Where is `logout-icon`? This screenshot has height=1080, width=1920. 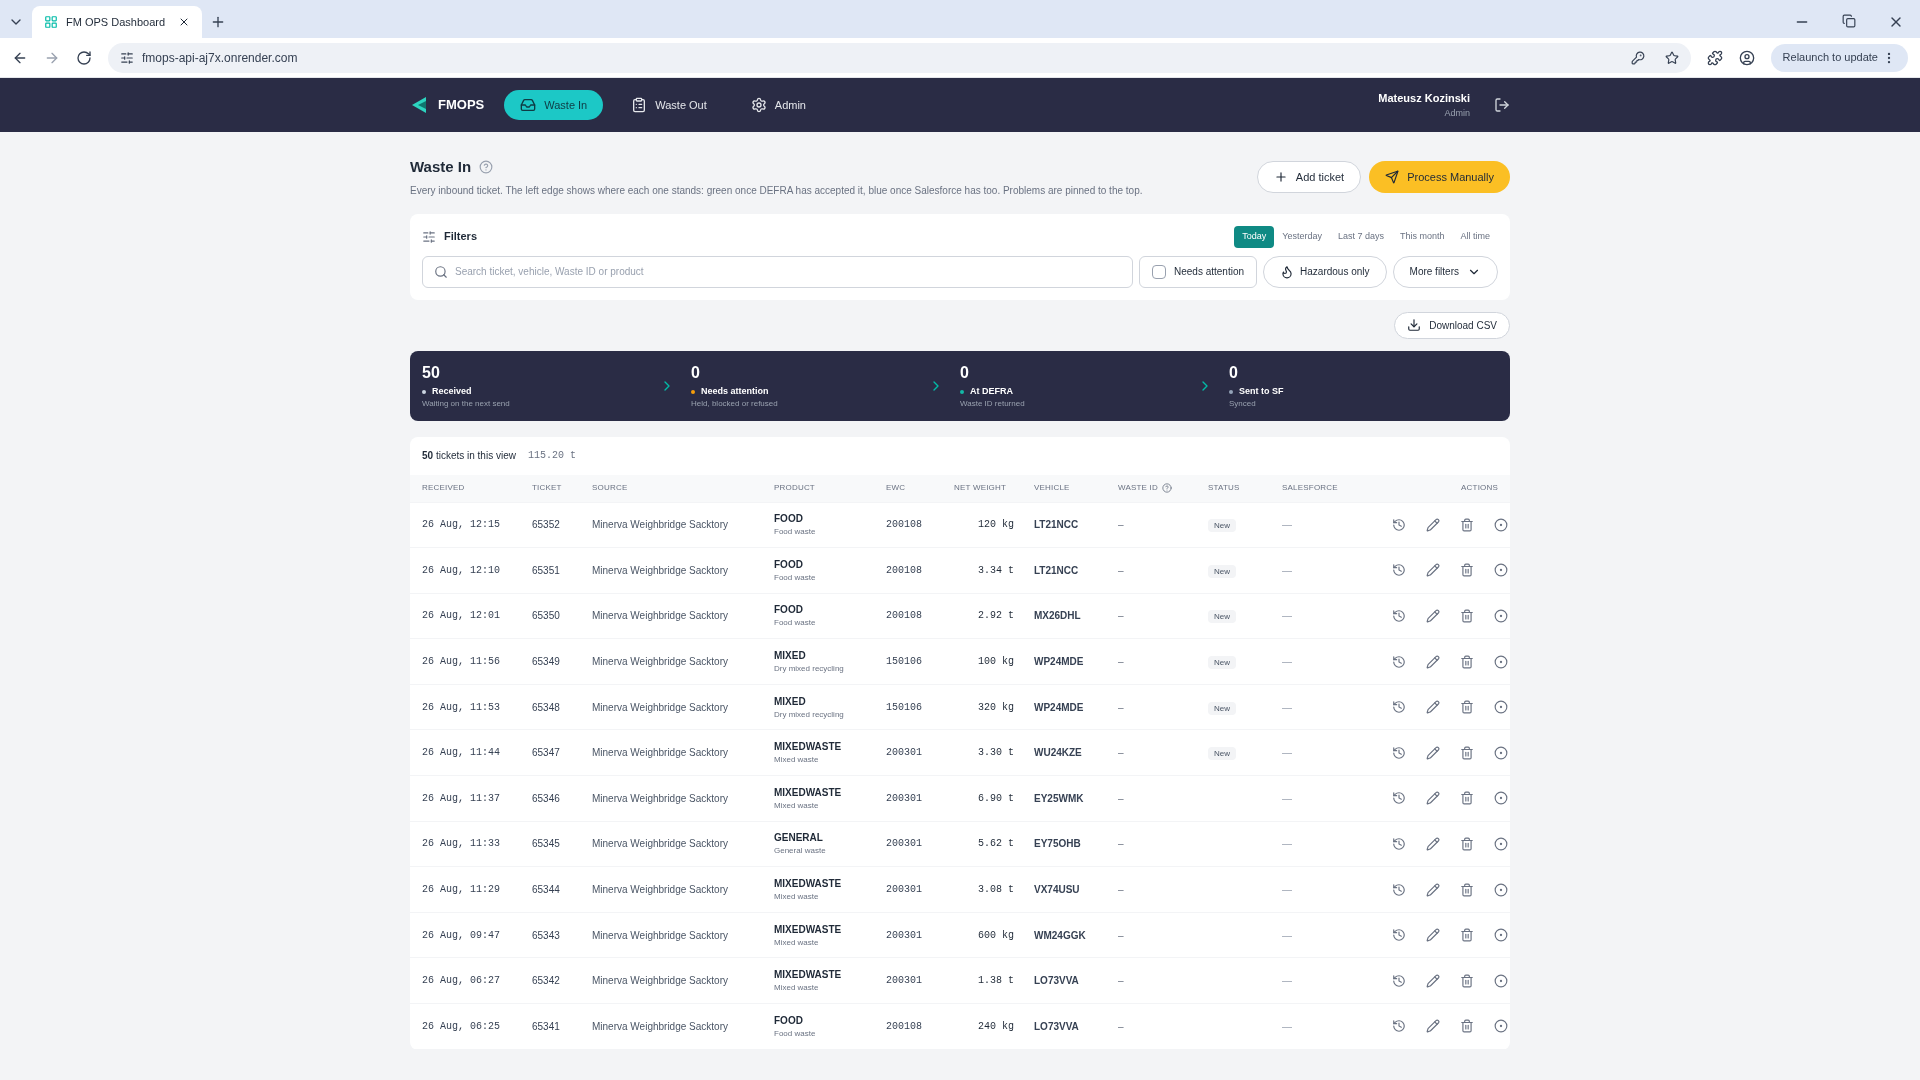 logout-icon is located at coordinates (1502, 105).